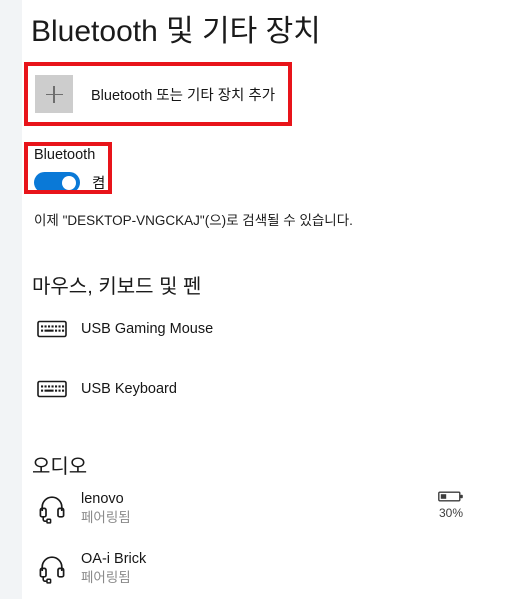 Image resolution: width=510 pixels, height=599 pixels. What do you see at coordinates (60, 467) in the screenshot?
I see `section-title-audio: 오디오` at bounding box center [60, 467].